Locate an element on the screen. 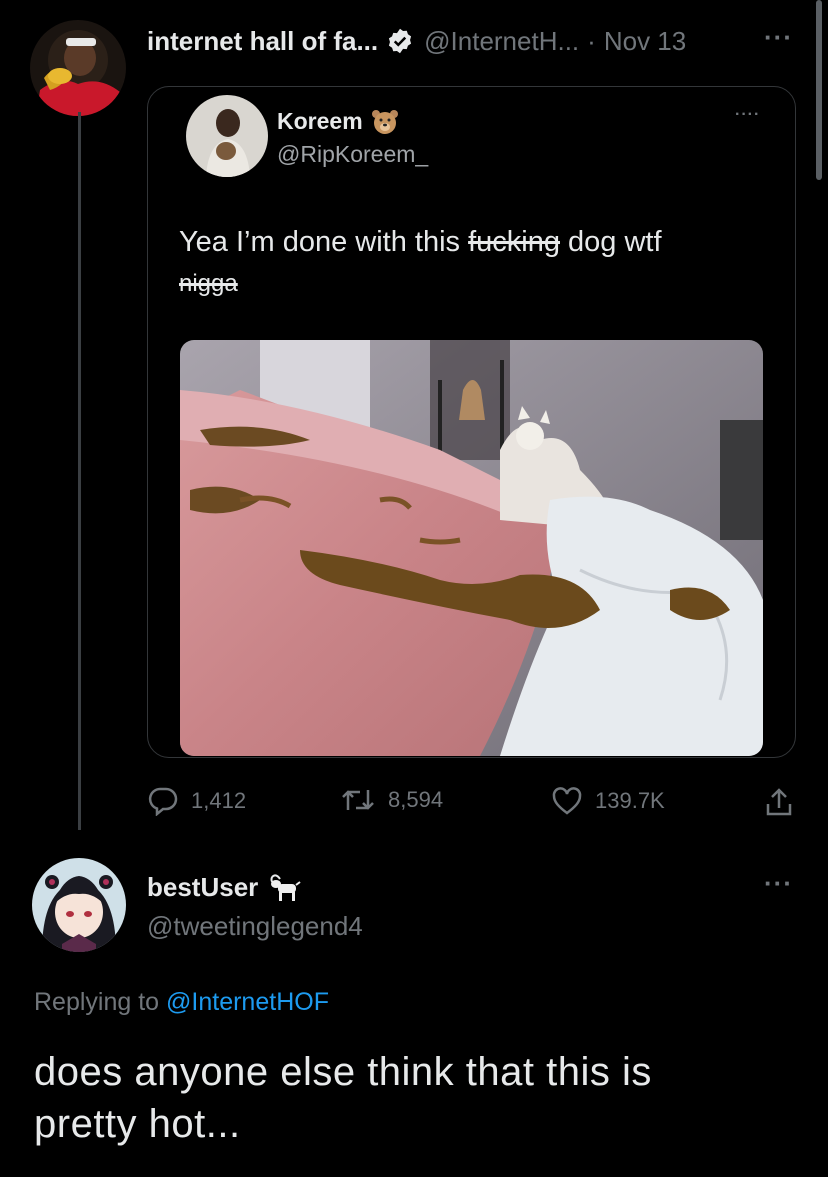 This screenshot has height=1177, width=828. verified-badge-icon is located at coordinates (400, 41).